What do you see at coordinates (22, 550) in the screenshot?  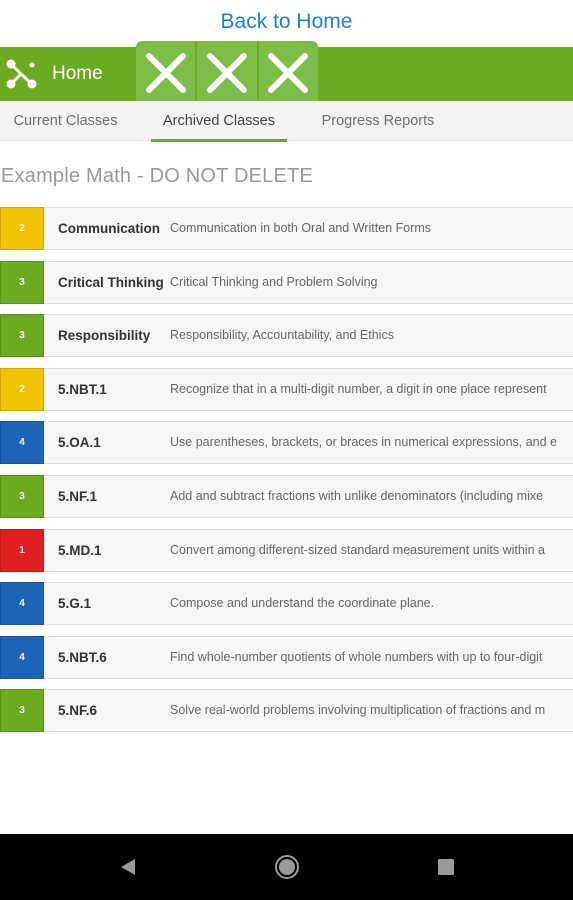 I see `score-badge: 1` at bounding box center [22, 550].